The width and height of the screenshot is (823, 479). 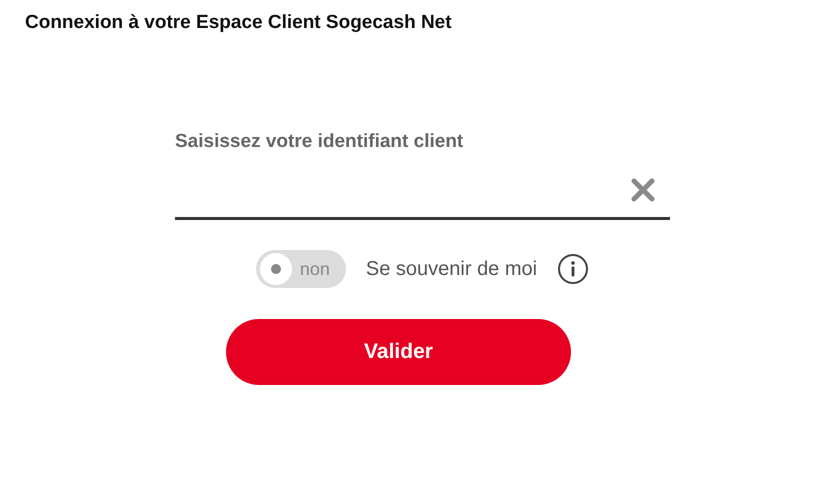 I want to click on remember-toggle: non, so click(x=301, y=269).